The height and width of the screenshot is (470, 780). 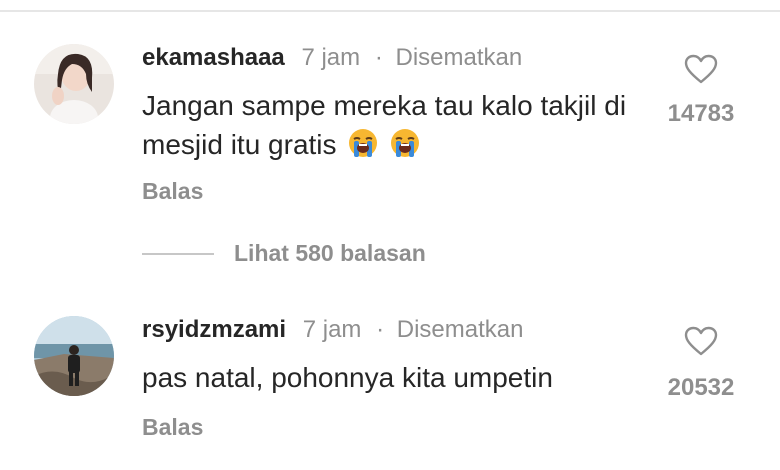 I want to click on comment-meta: rsyidzmzami 7 jam · Disematkan, so click(x=332, y=330).